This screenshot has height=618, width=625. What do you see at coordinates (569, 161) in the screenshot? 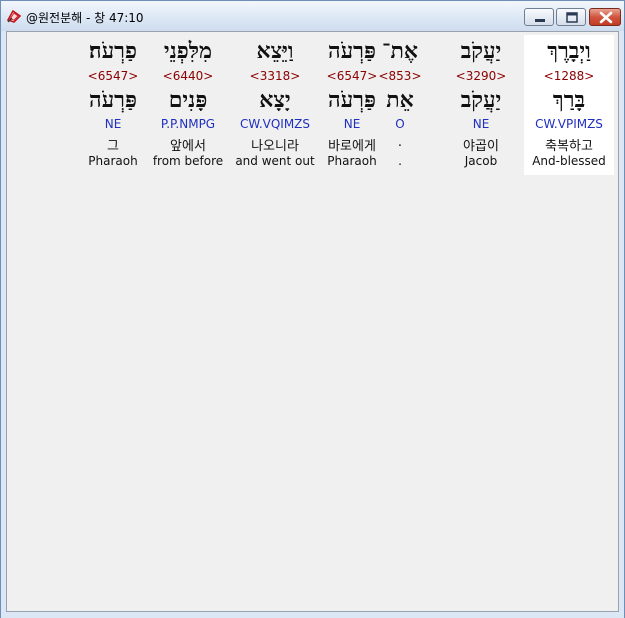
I see `english-gloss: And-blessed` at bounding box center [569, 161].